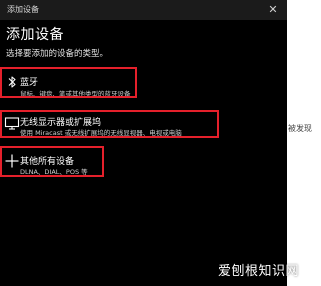  What do you see at coordinates (273, 10) in the screenshot?
I see `close-icon: ✕` at bounding box center [273, 10].